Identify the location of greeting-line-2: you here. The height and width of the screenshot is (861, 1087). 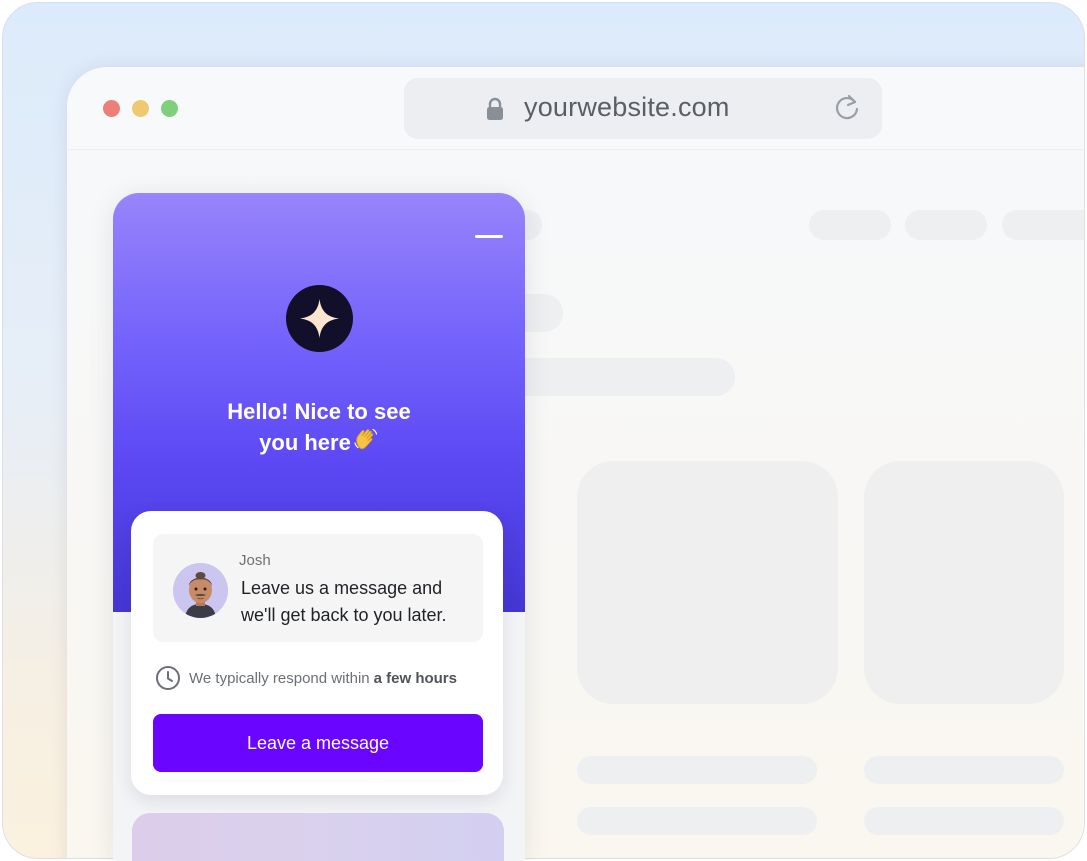
(319, 442).